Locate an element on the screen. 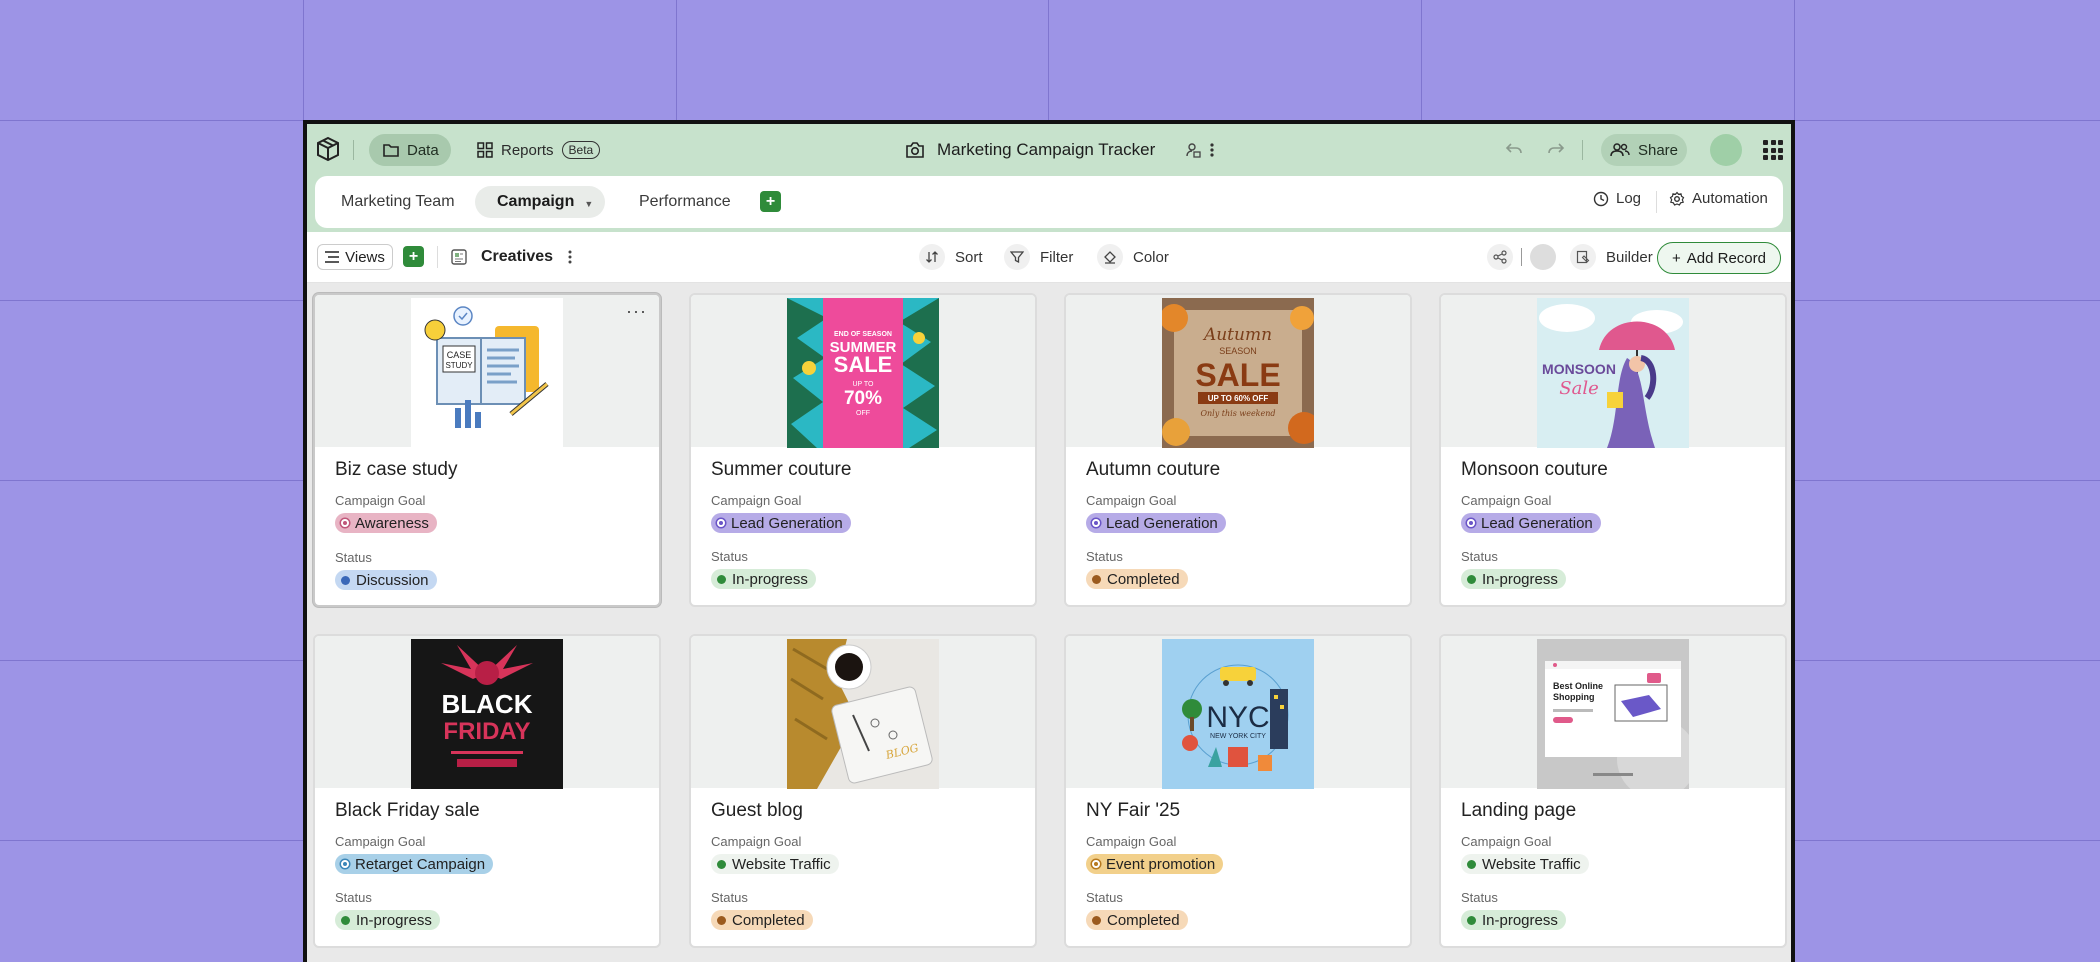  nyc-illustration: NYC NEW YORK CITY is located at coordinates (1238, 714).